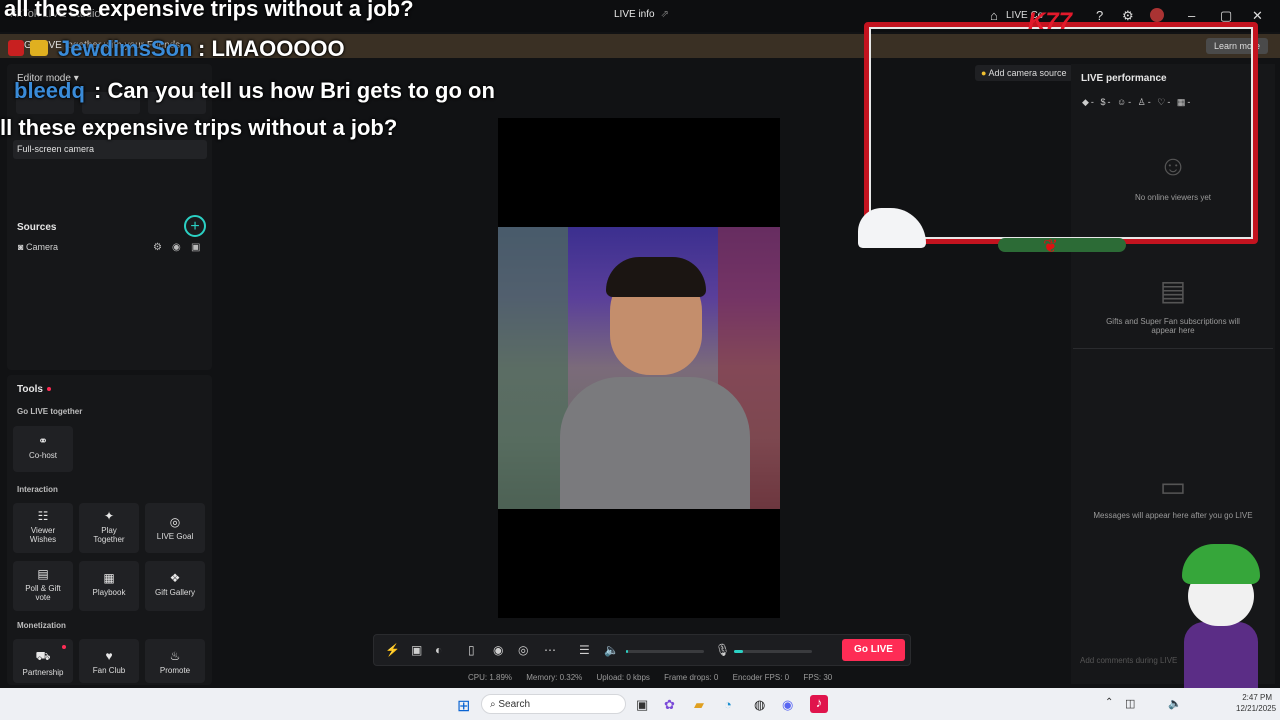  Describe the element at coordinates (1099, 15) in the screenshot. I see `help-icon: ?` at that location.